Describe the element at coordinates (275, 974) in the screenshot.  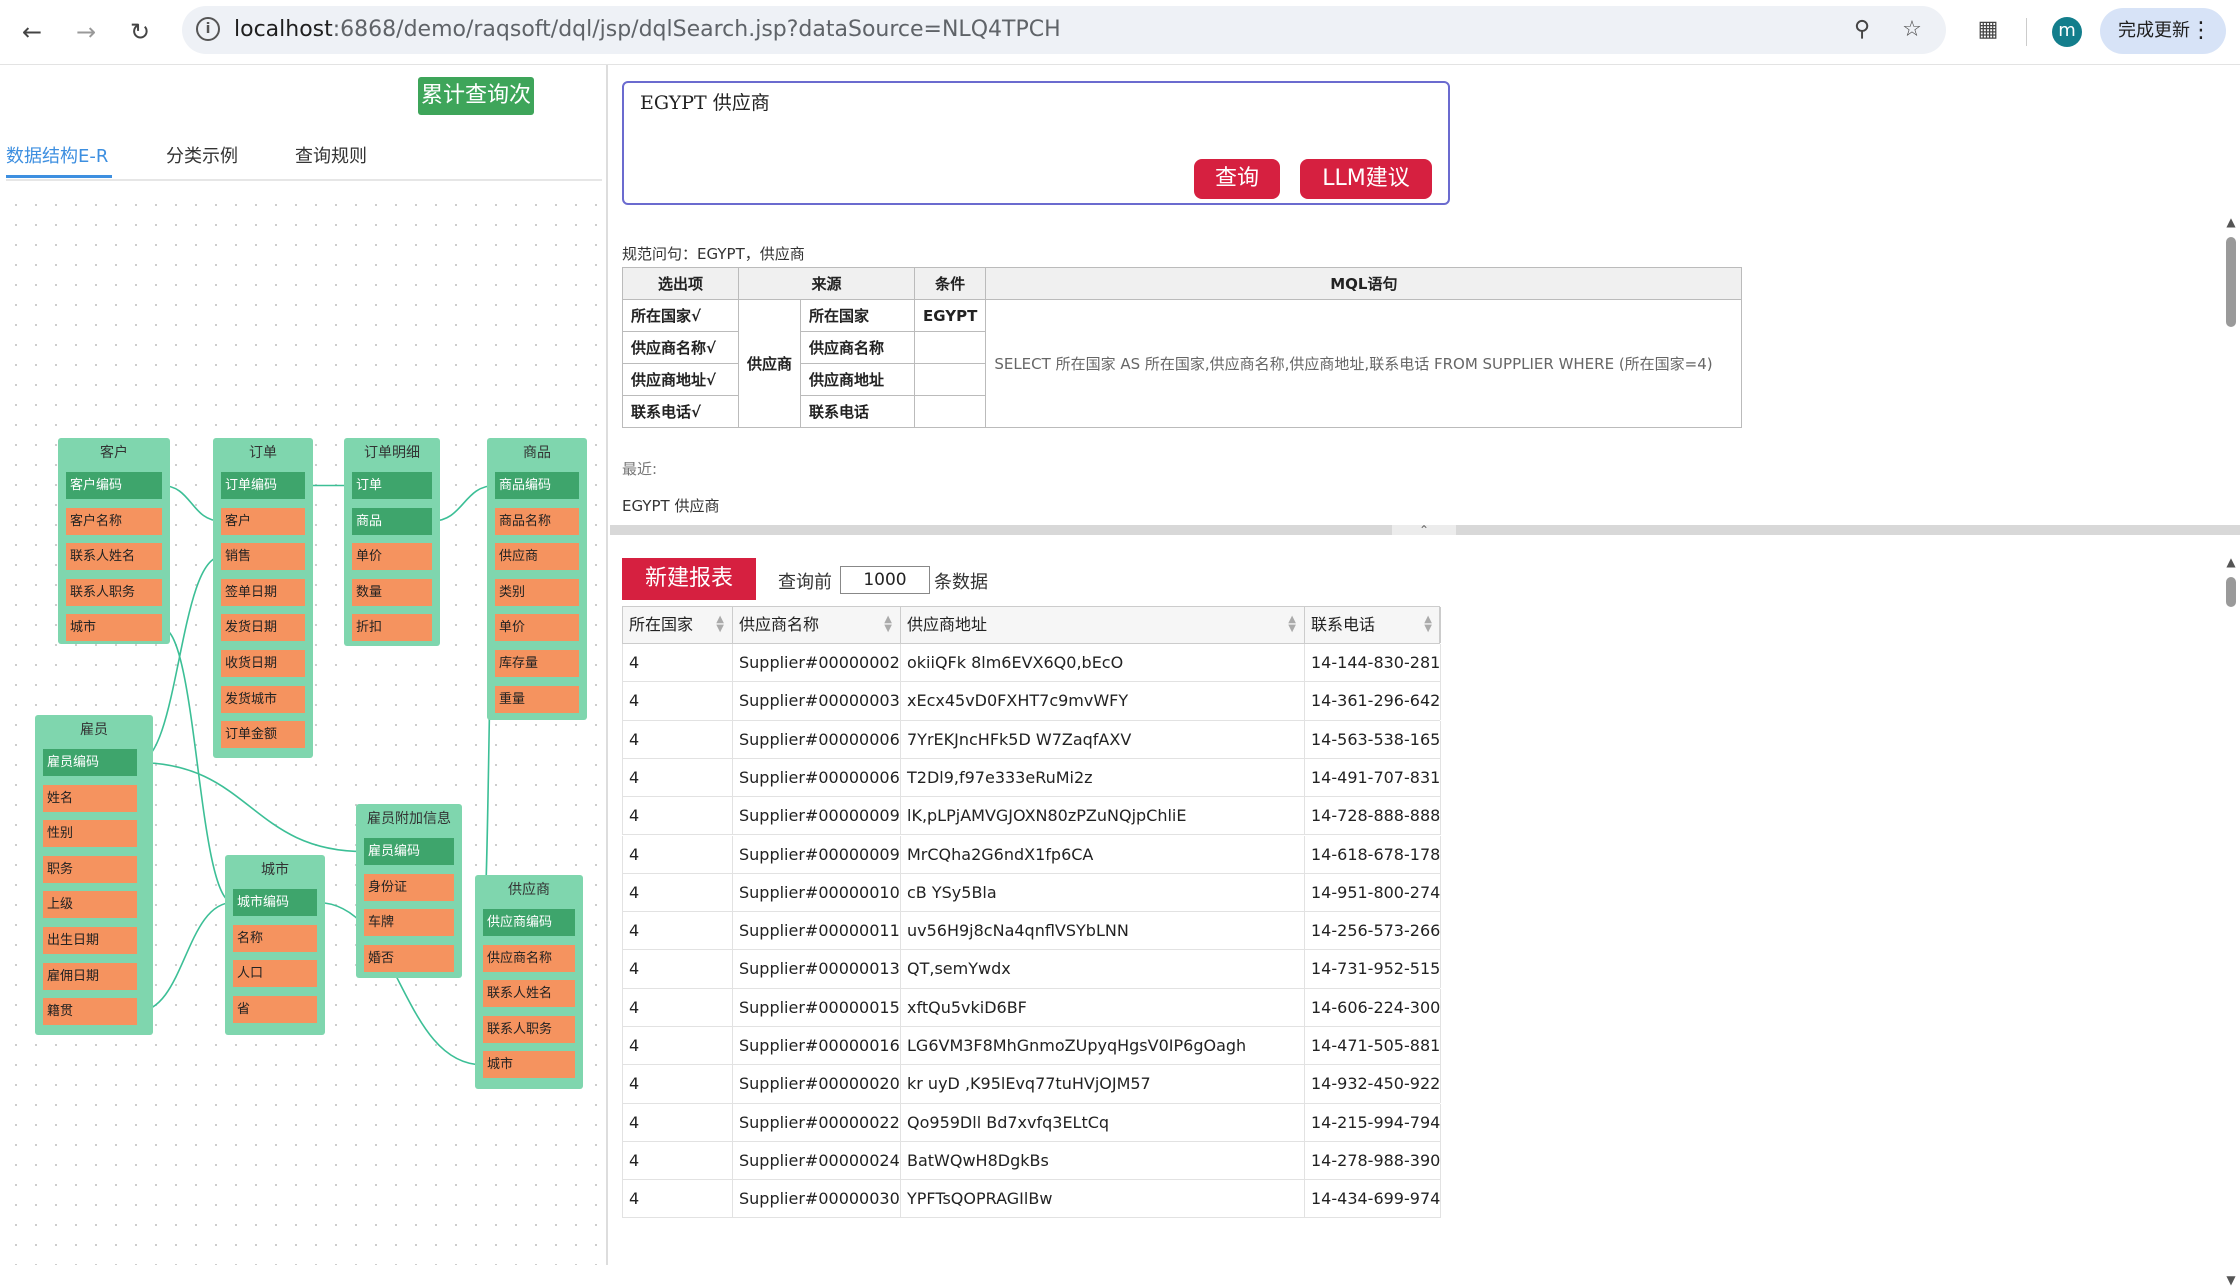
I see `entity-field: 人口` at that location.